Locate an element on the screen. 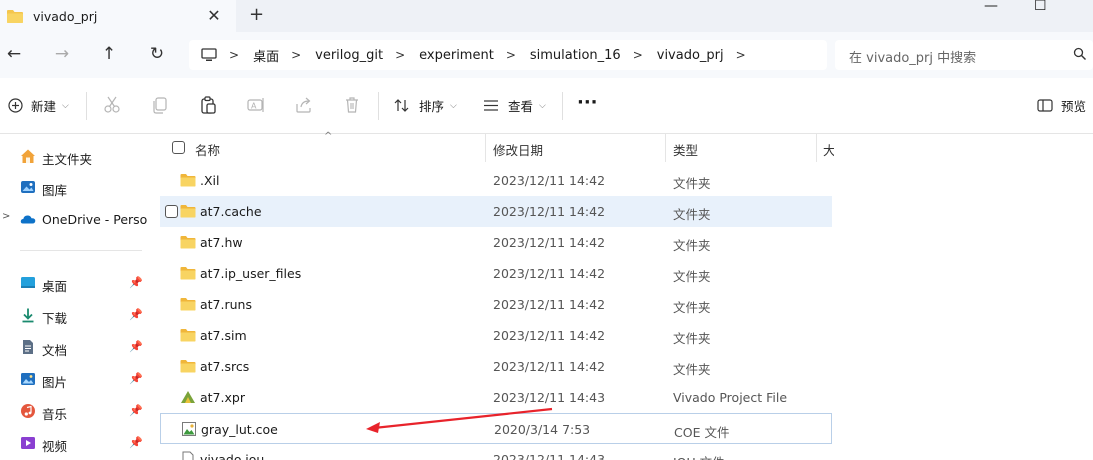 This screenshot has height=460, width=1093. file-name: at7.srcs is located at coordinates (225, 366).